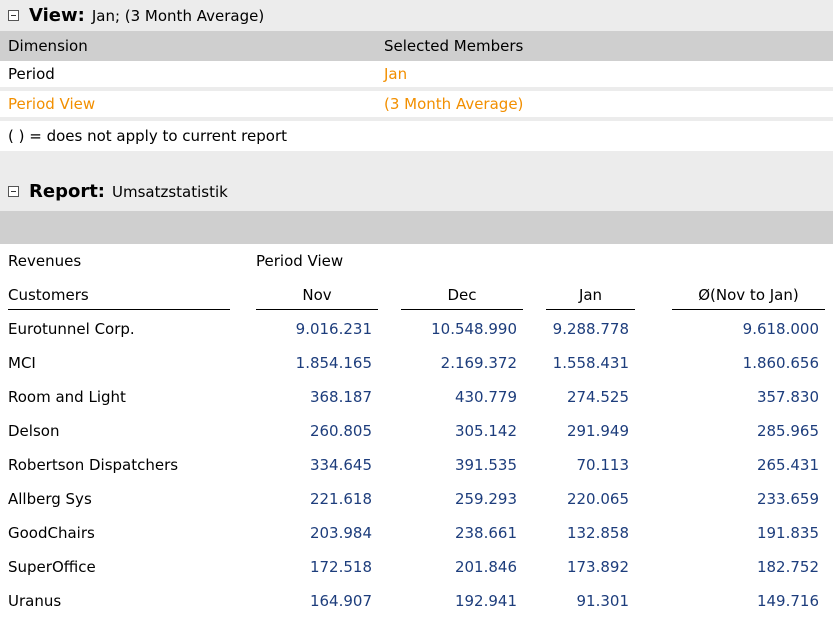 Image resolution: width=833 pixels, height=628 pixels. Describe the element at coordinates (71, 329) in the screenshot. I see `customer-name: Eurotunnel Corp.` at that location.